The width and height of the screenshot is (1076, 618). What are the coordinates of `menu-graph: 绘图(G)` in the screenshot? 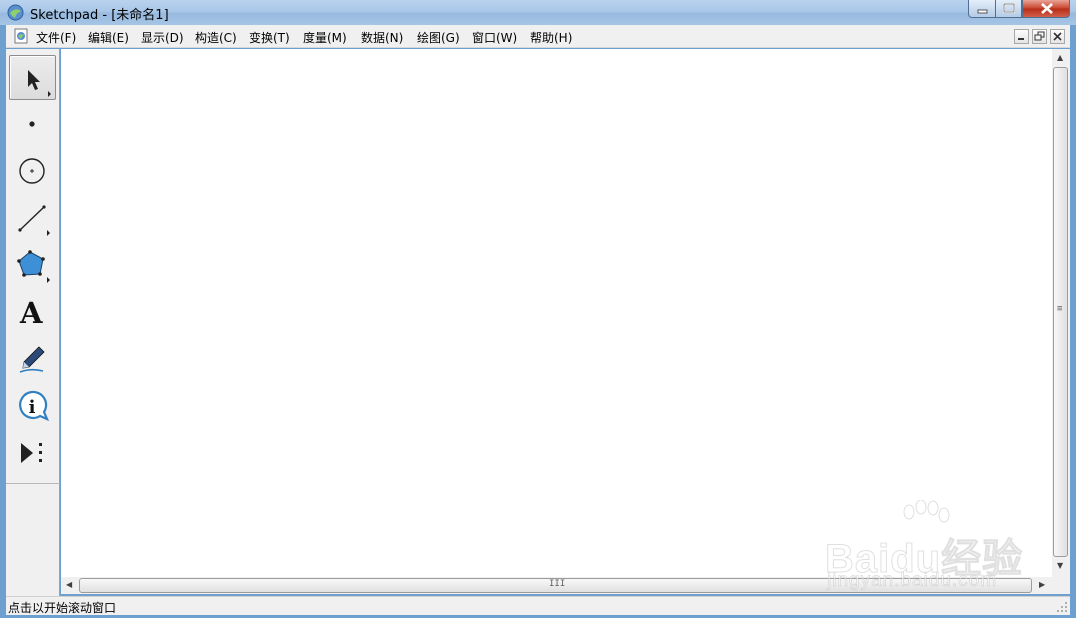 It's located at (438, 37).